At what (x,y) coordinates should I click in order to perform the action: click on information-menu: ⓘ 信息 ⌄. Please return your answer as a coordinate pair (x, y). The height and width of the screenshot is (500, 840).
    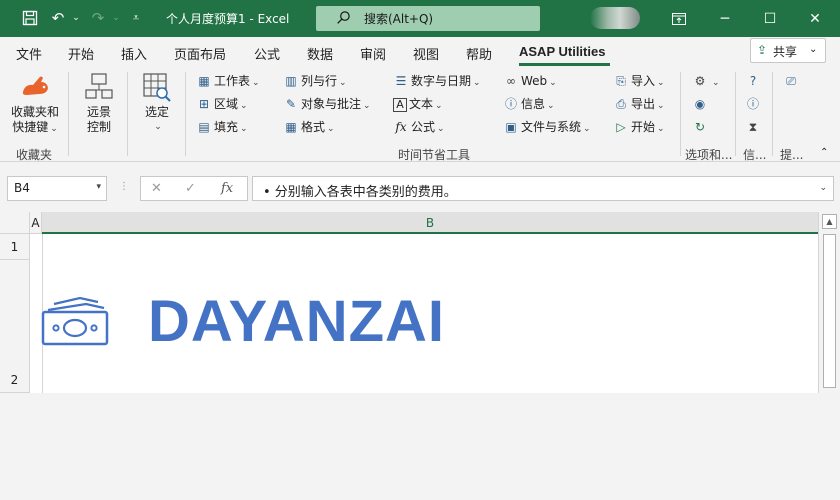
    Looking at the image, I should click on (529, 104).